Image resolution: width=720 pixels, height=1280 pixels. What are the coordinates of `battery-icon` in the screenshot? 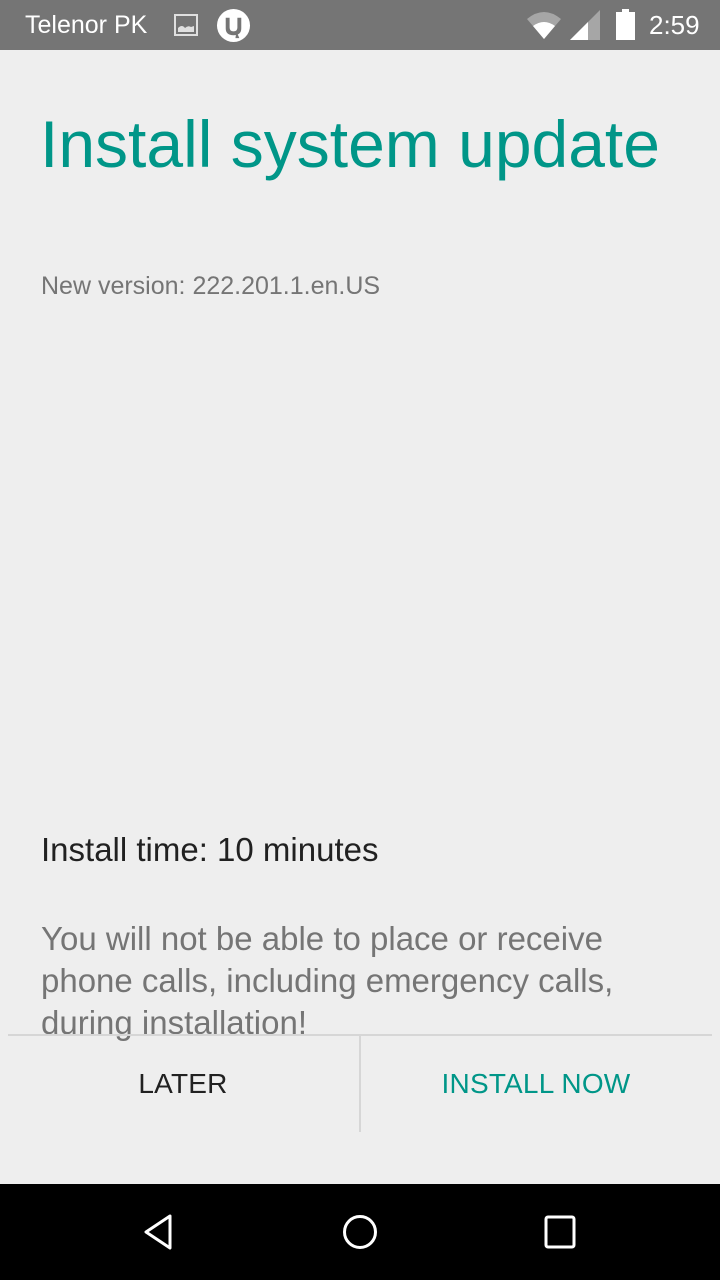 It's located at (625, 24).